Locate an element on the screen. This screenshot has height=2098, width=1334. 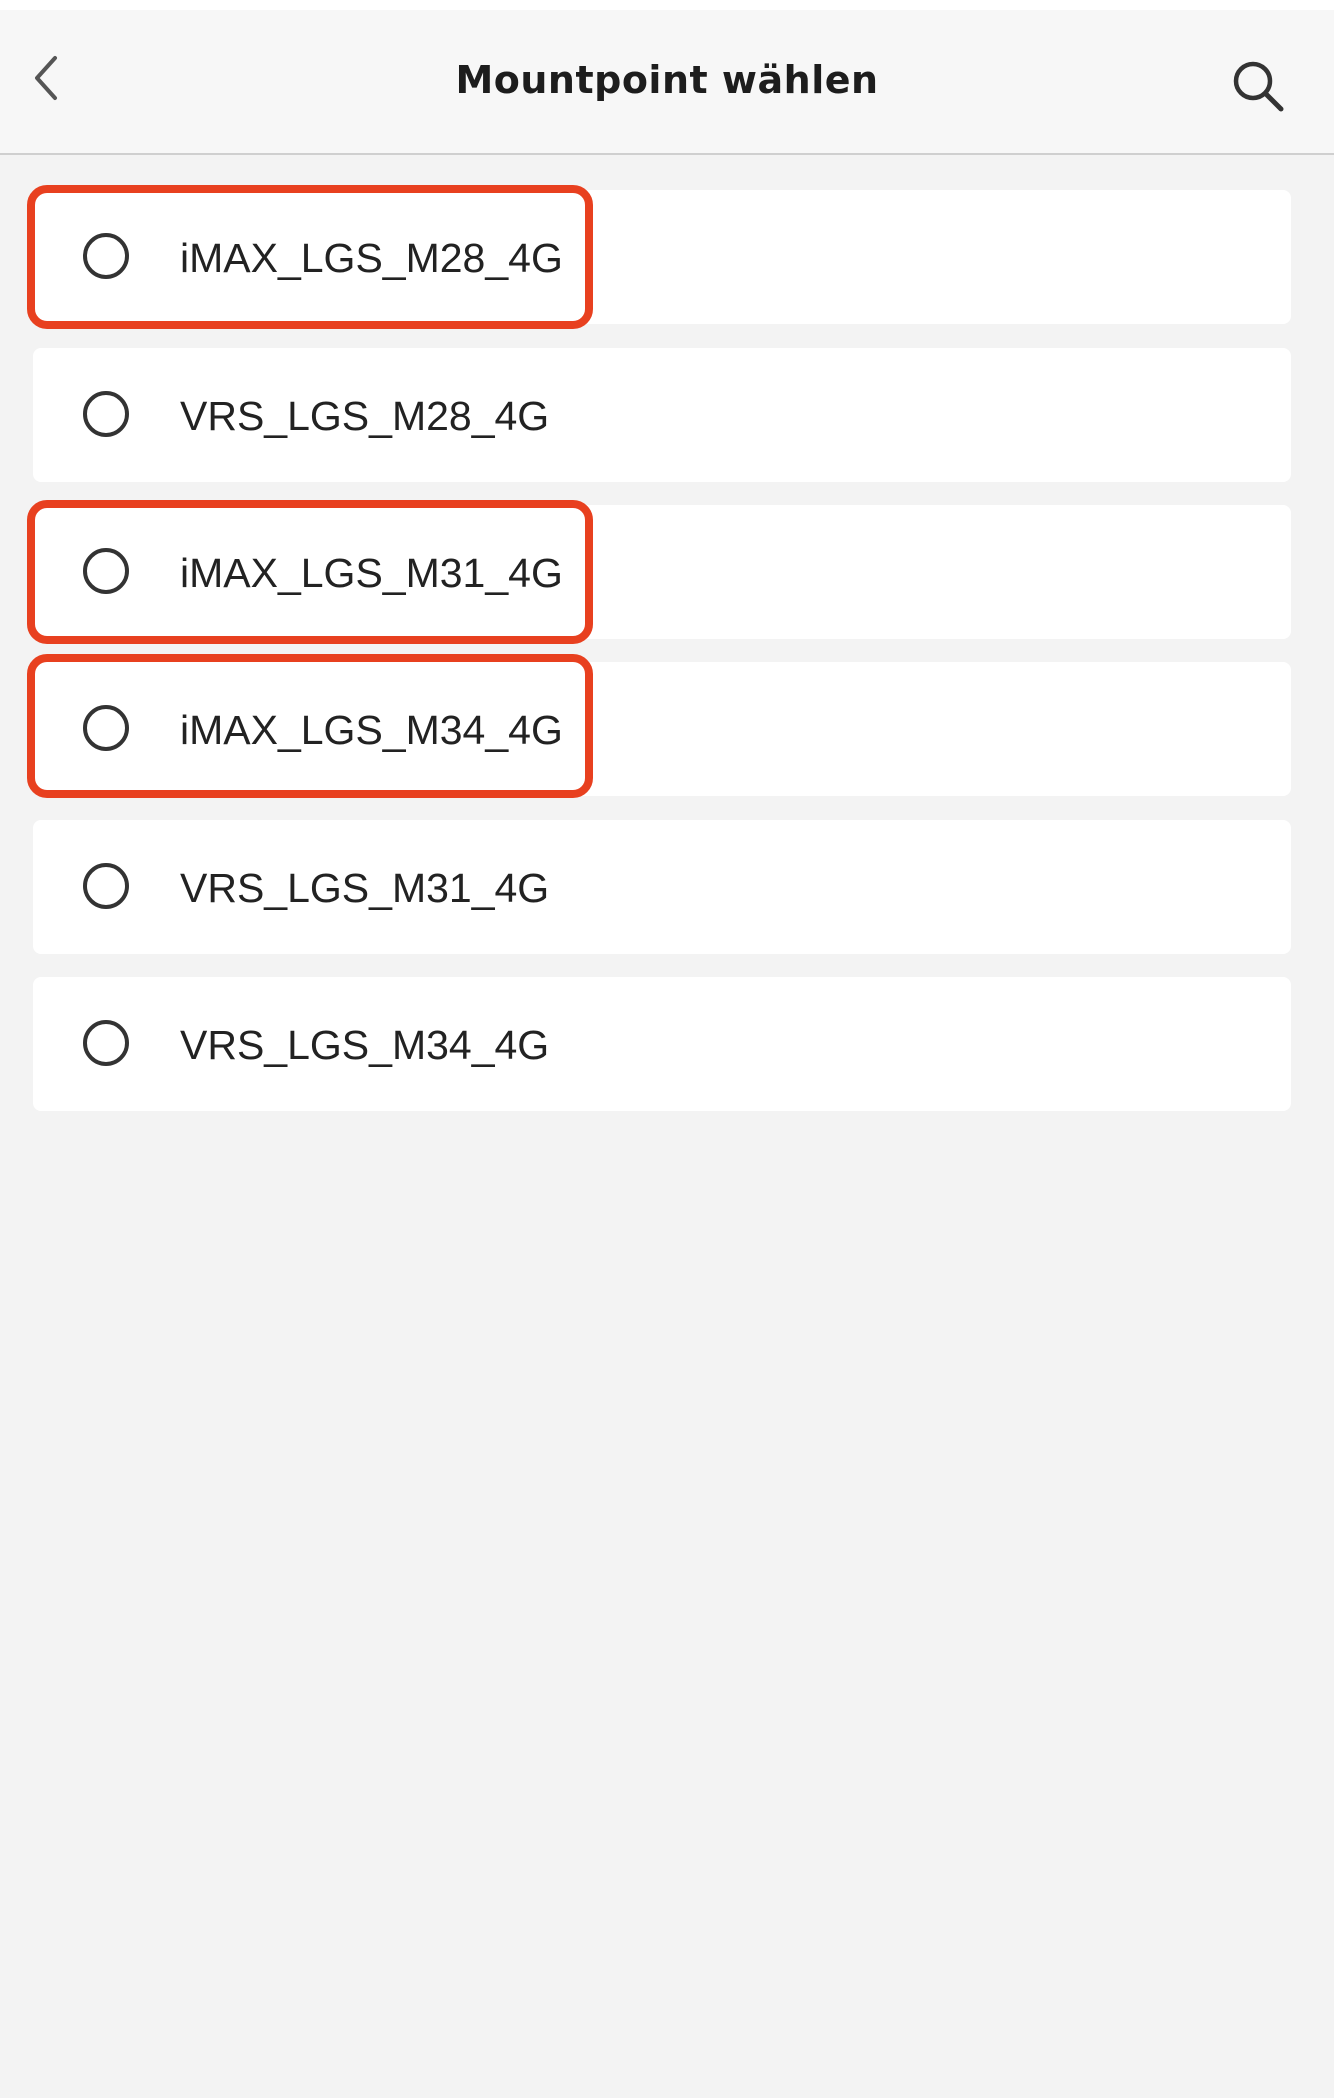
page-title: Mountpoint wählen is located at coordinates (667, 80).